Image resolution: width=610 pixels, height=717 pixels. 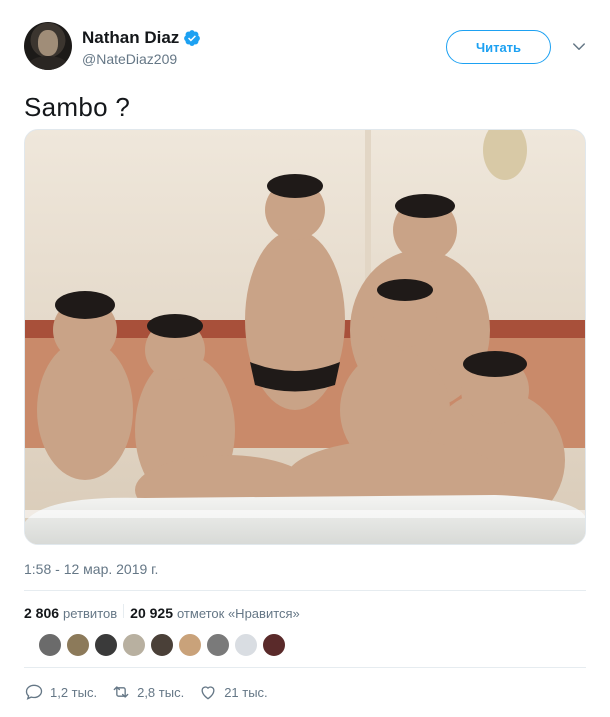 I want to click on follow-button: Читать, so click(x=498, y=47).